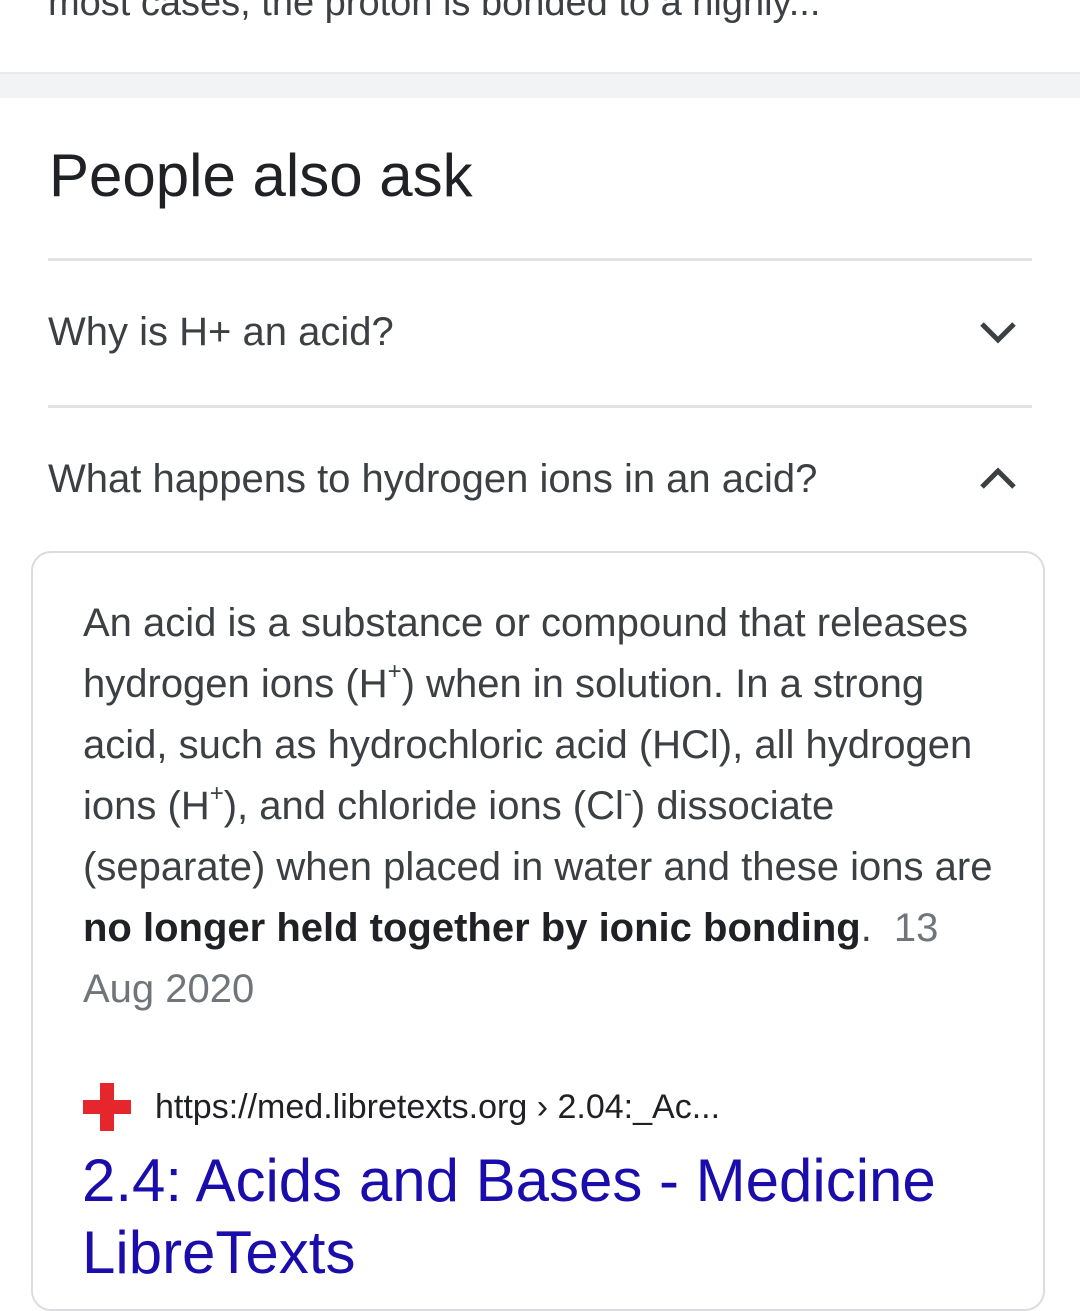 The width and height of the screenshot is (1080, 1311). What do you see at coordinates (261, 175) in the screenshot?
I see `people-also-ask-heading: People also ask` at bounding box center [261, 175].